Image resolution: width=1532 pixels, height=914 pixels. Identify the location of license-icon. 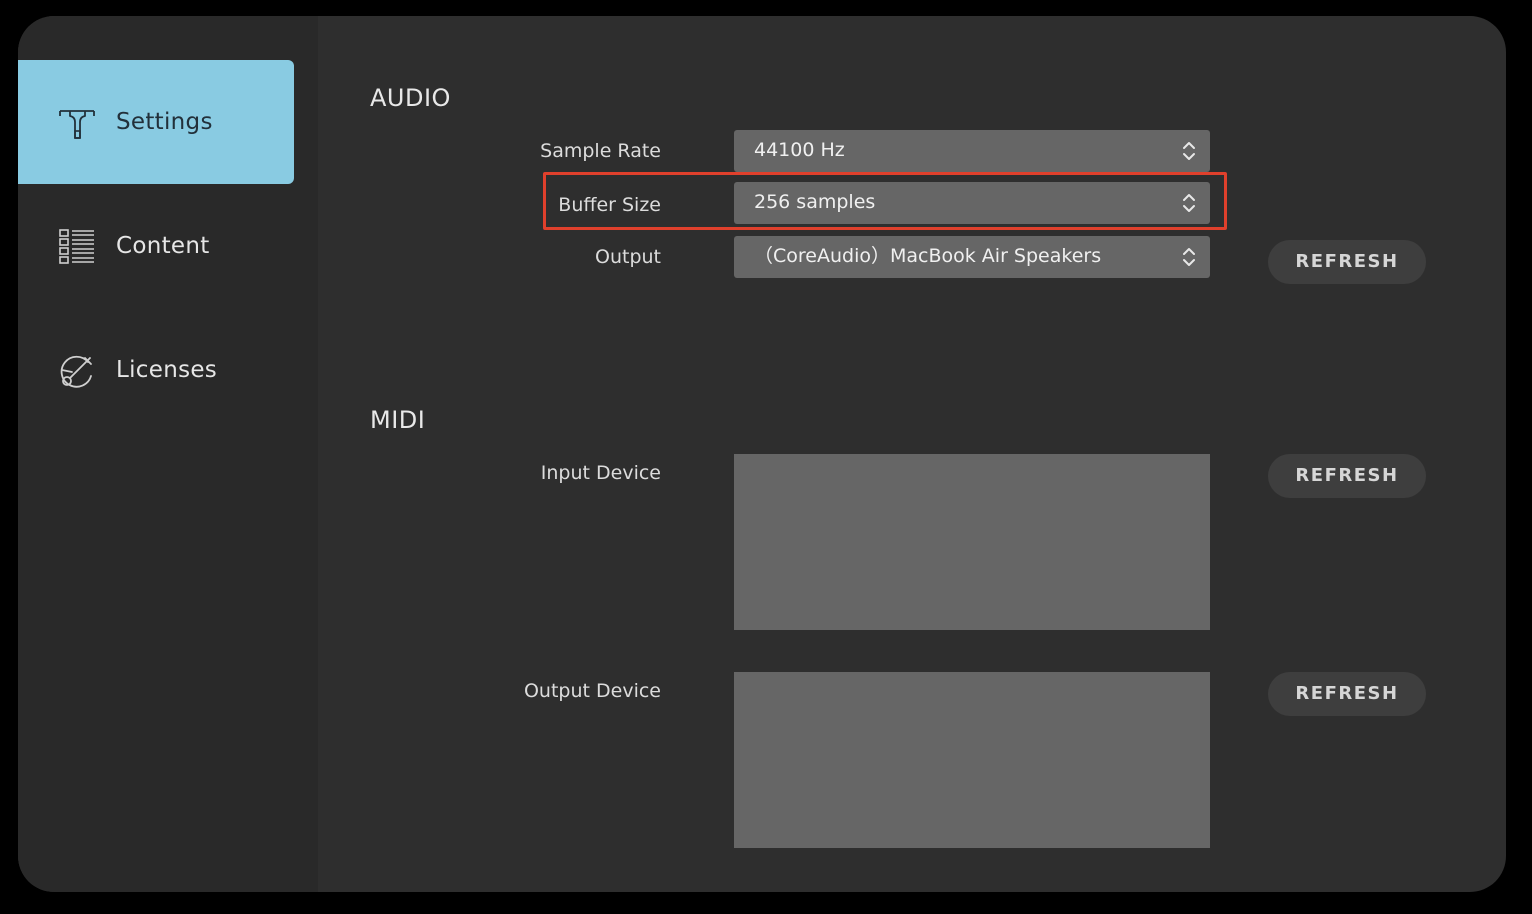
(76, 371).